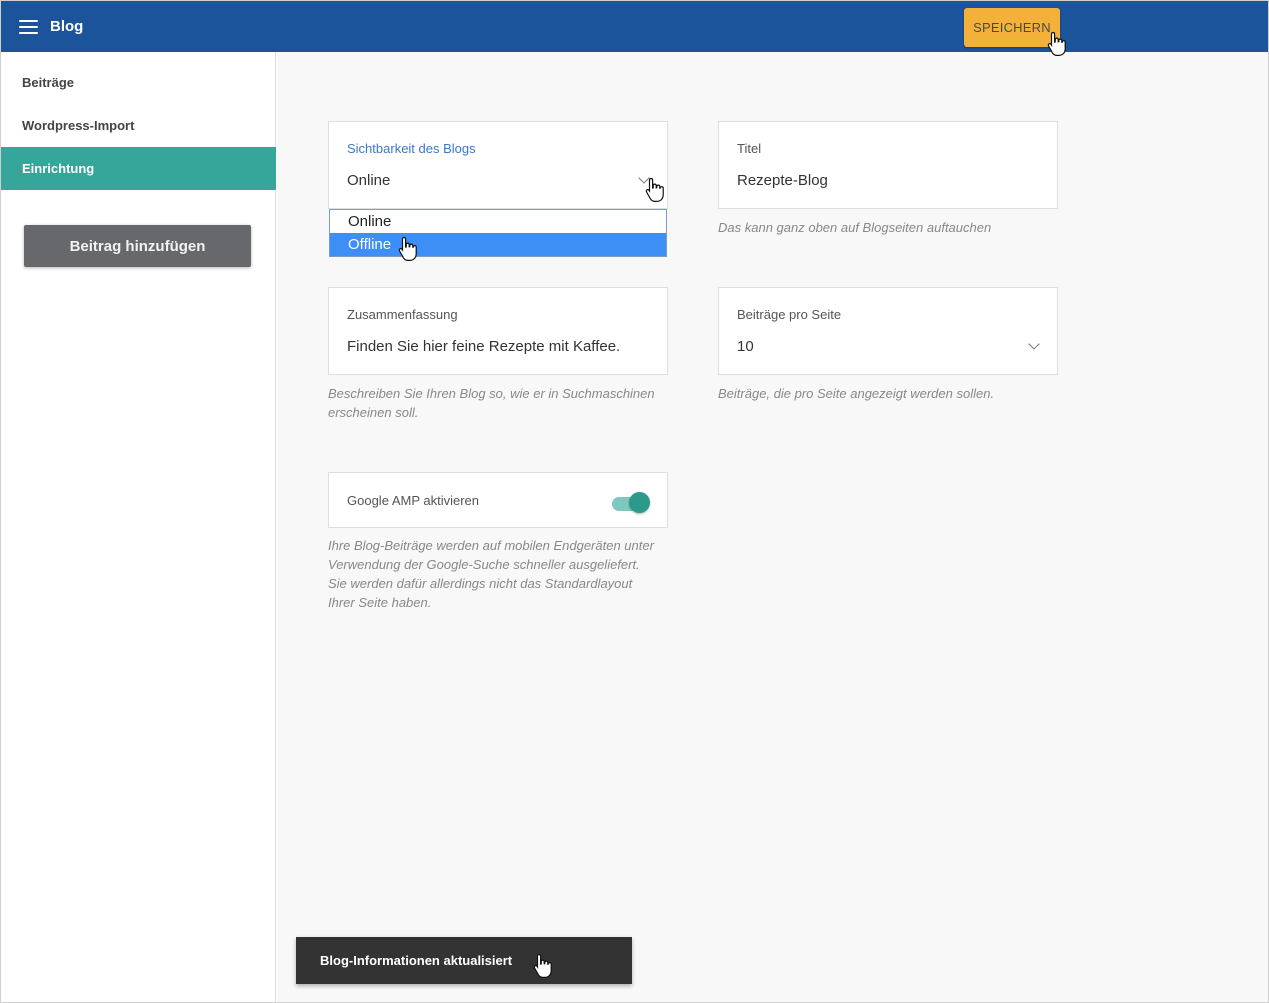  Describe the element at coordinates (137, 246) in the screenshot. I see `add-post-button: Beitrag hinzufügen` at that location.